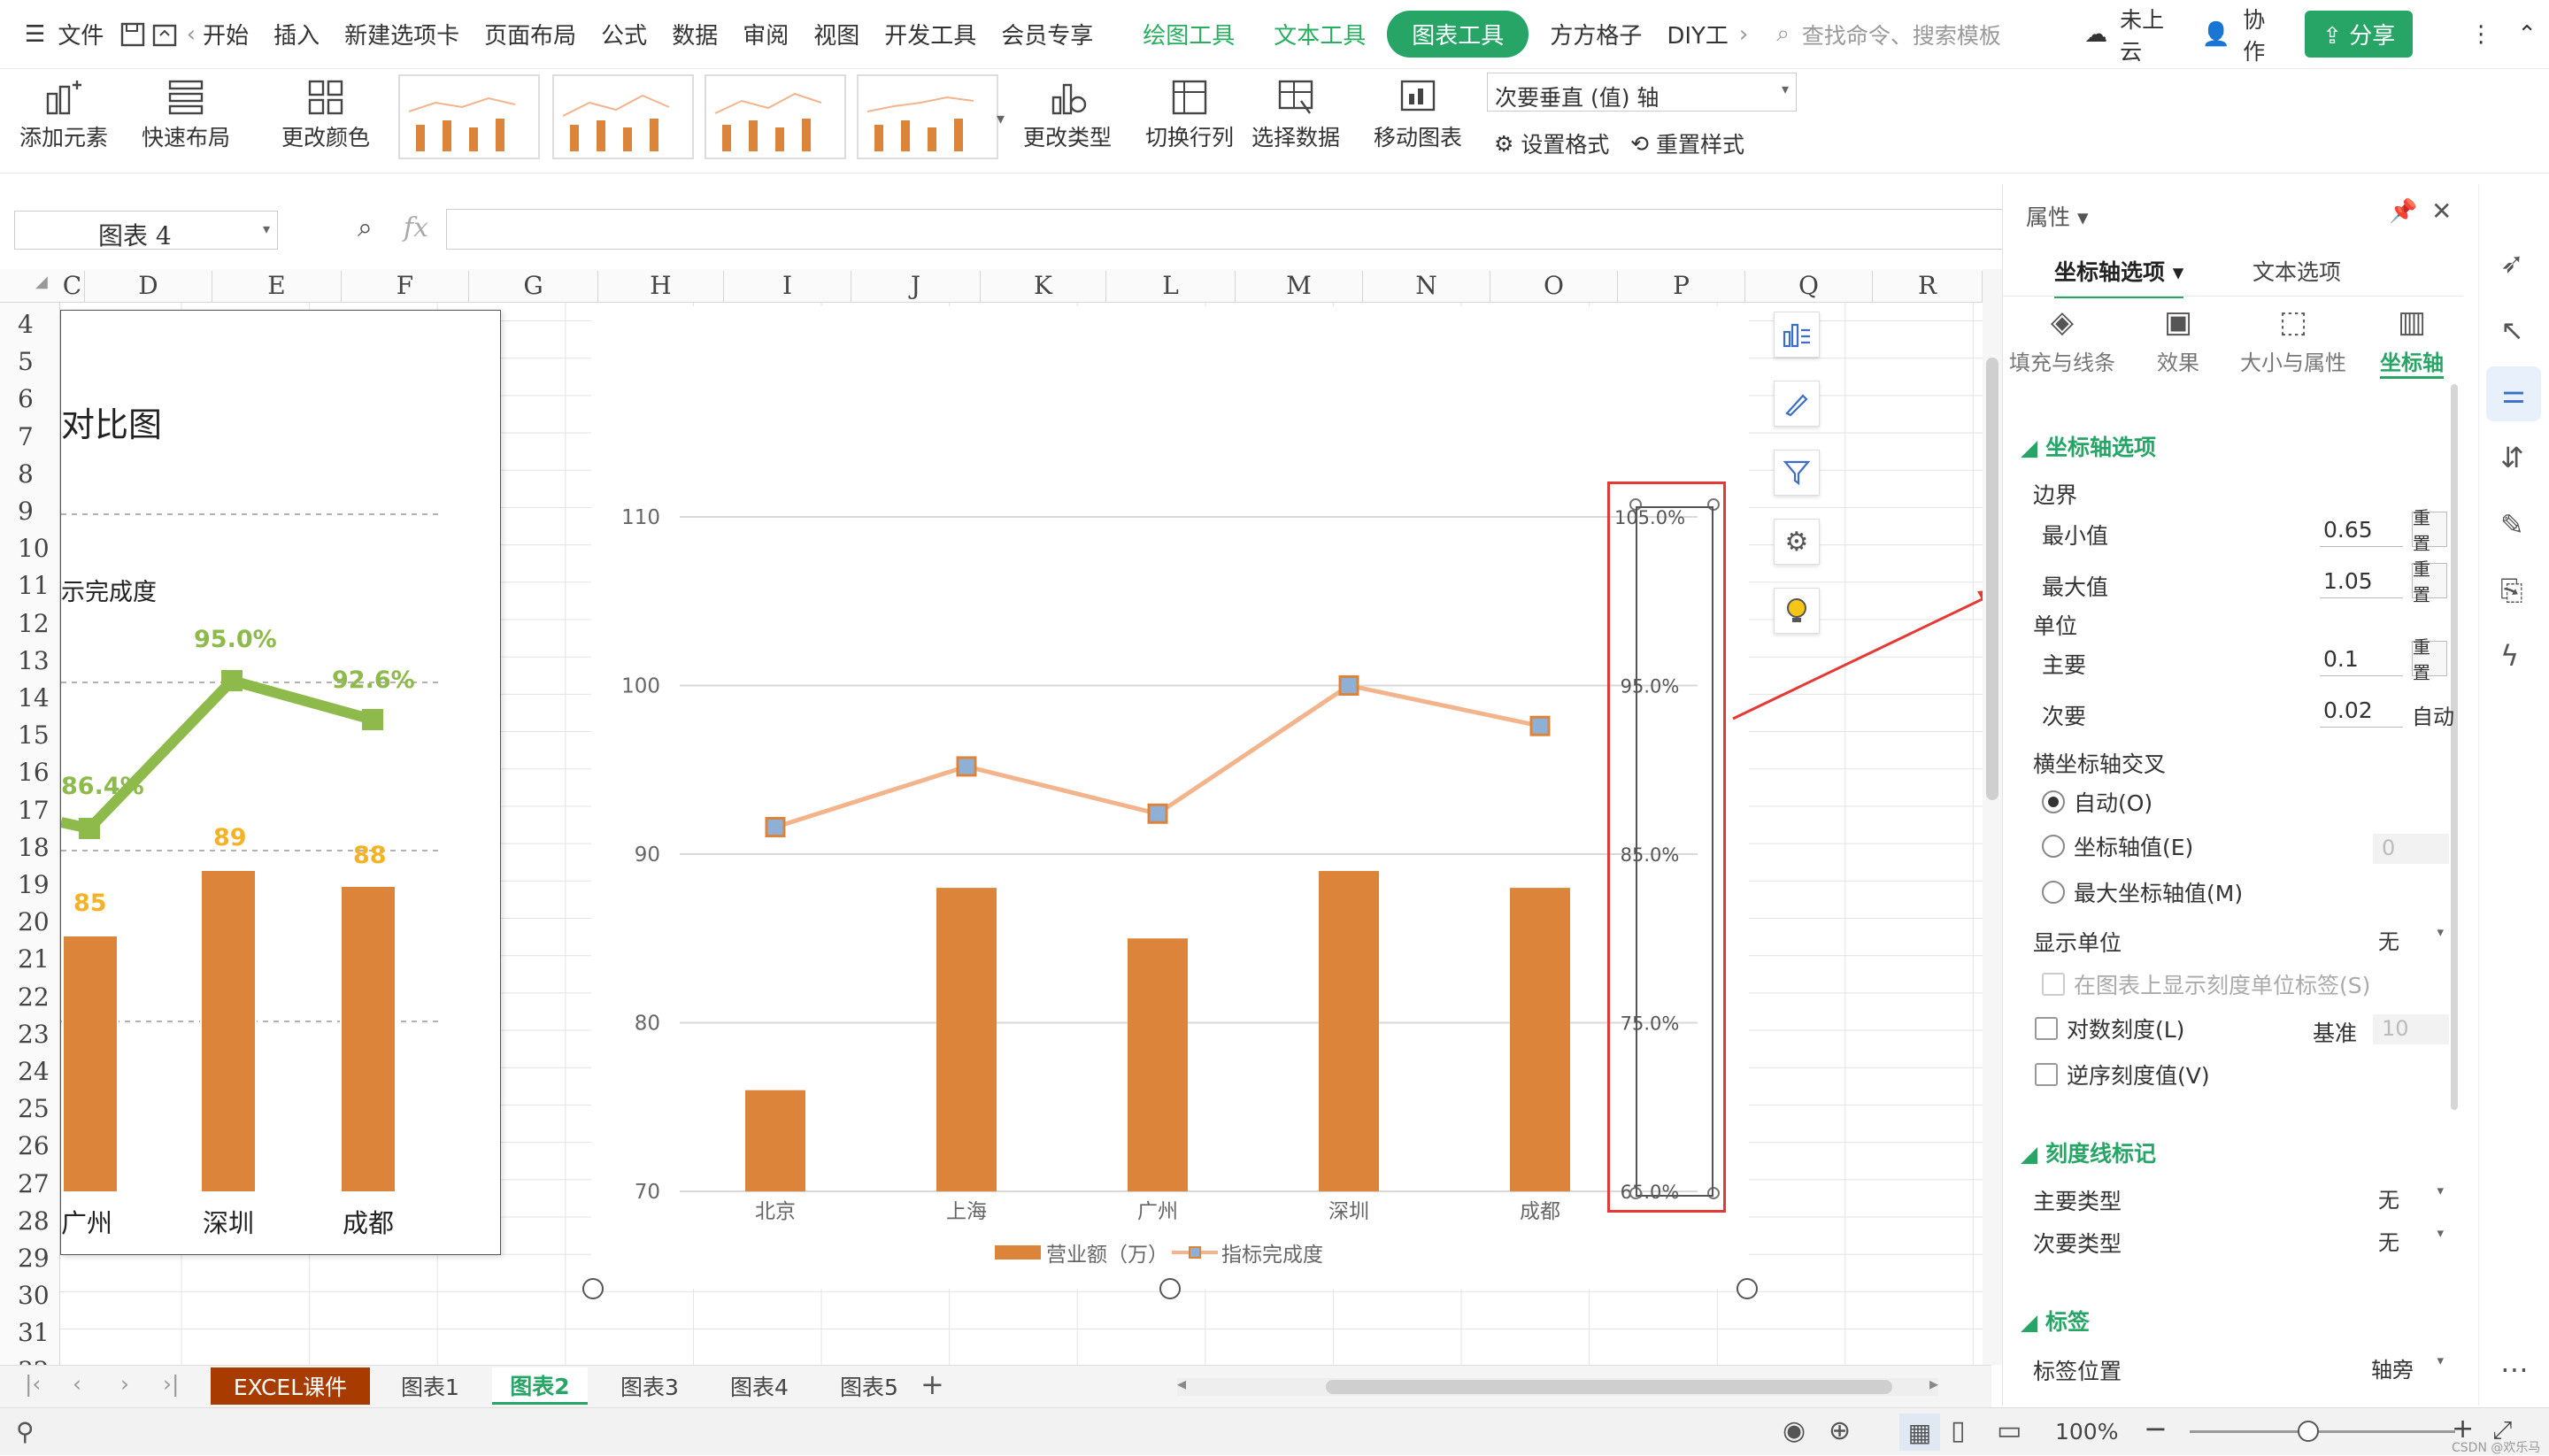 The width and height of the screenshot is (2549, 1456). I want to click on tab-view: 视图, so click(837, 34).